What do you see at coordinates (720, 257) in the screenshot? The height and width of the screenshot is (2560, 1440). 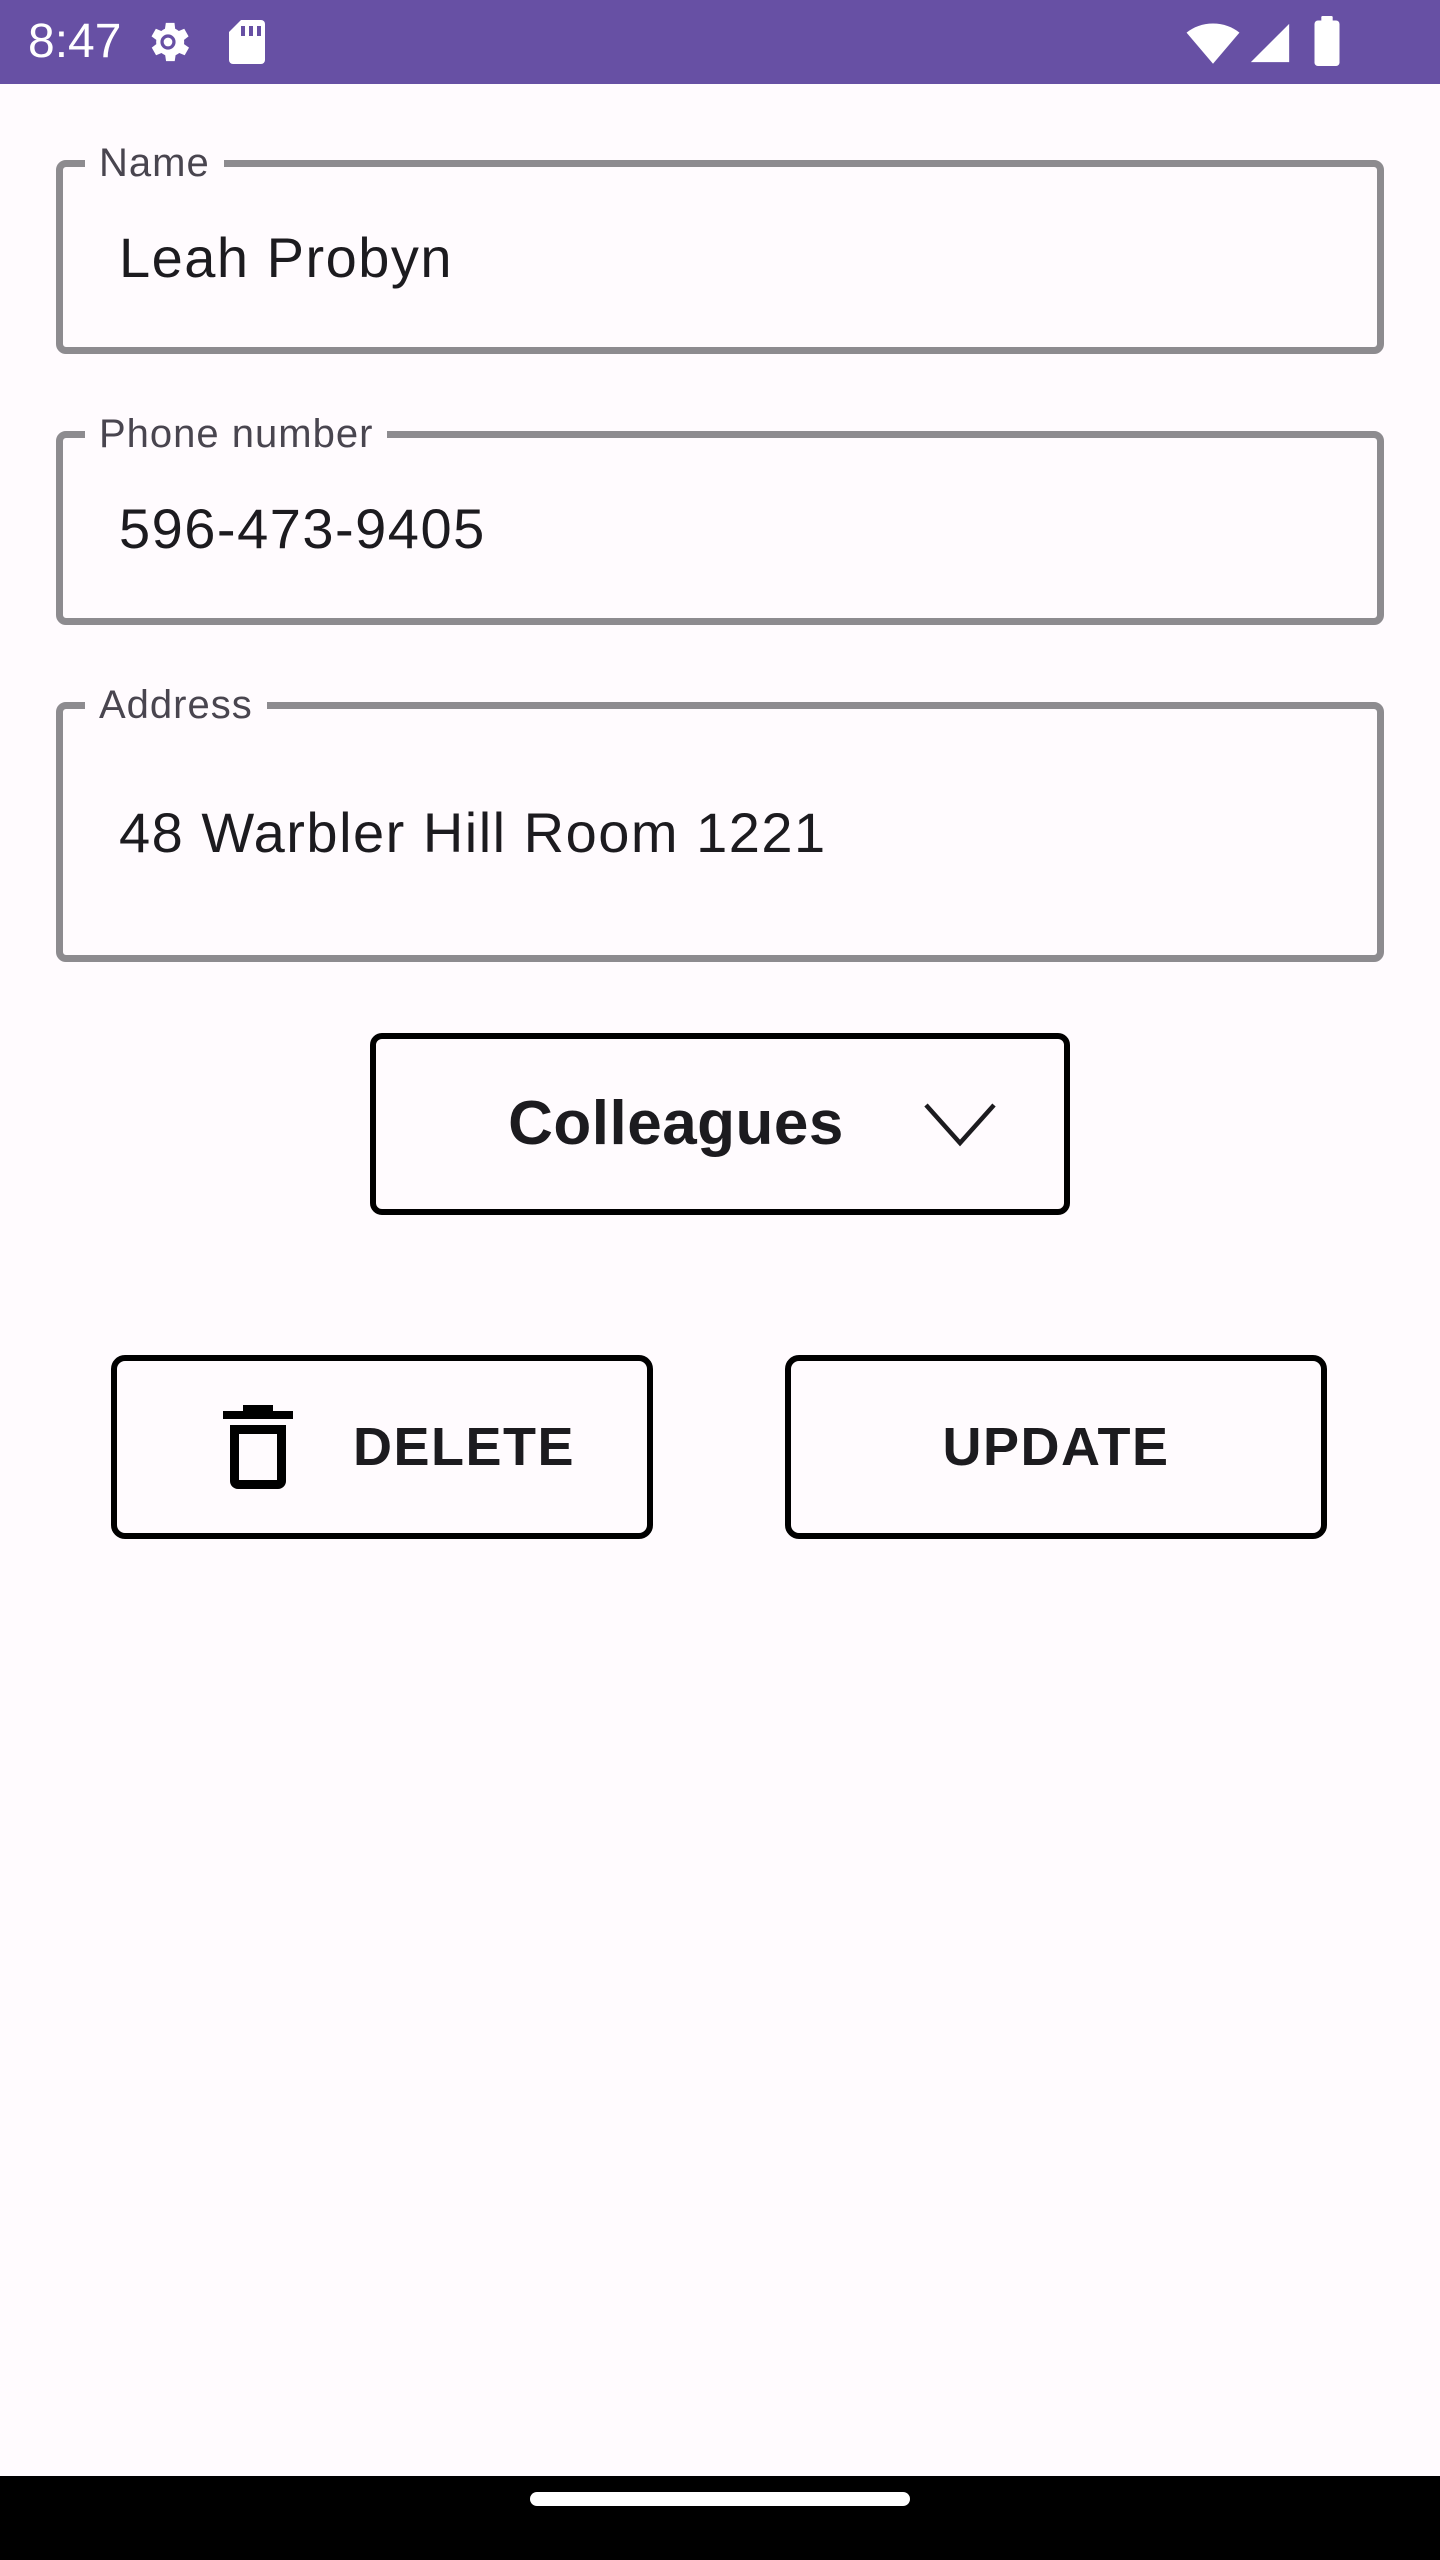 I see `name-input` at bounding box center [720, 257].